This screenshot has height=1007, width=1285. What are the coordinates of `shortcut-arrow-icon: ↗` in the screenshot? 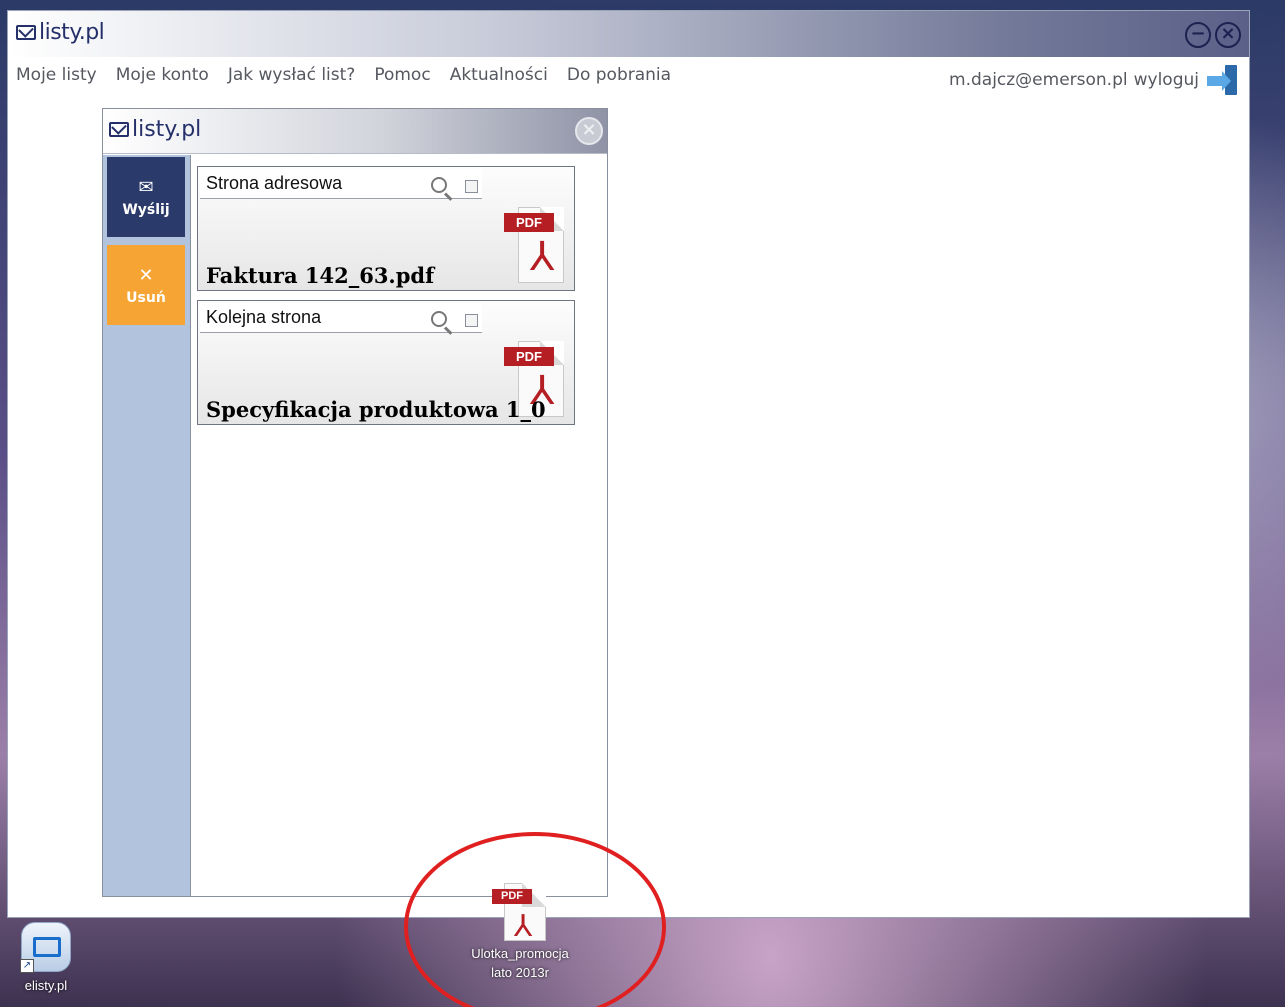 It's located at (27, 966).